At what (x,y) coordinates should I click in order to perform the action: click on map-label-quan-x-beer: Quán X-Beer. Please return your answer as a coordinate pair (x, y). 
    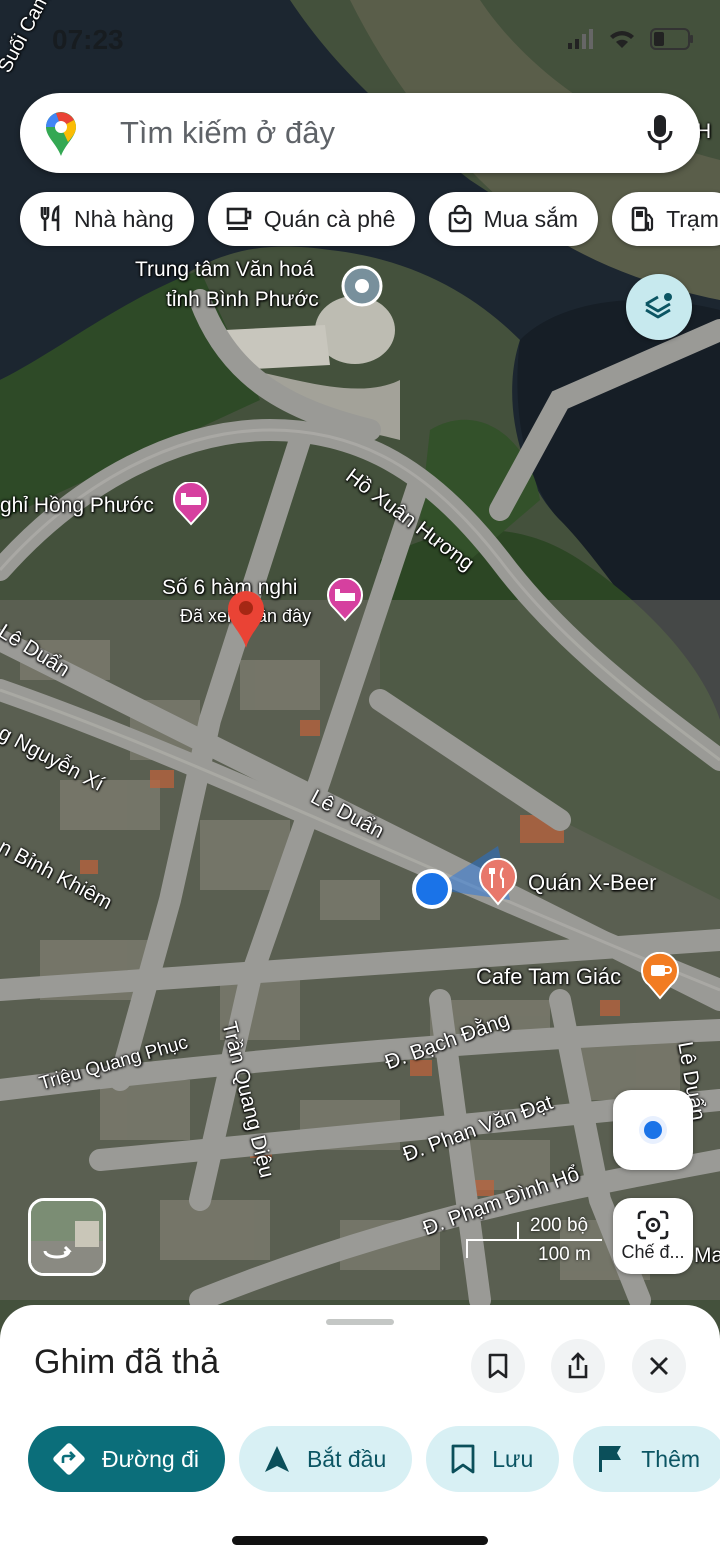
    Looking at the image, I should click on (592, 882).